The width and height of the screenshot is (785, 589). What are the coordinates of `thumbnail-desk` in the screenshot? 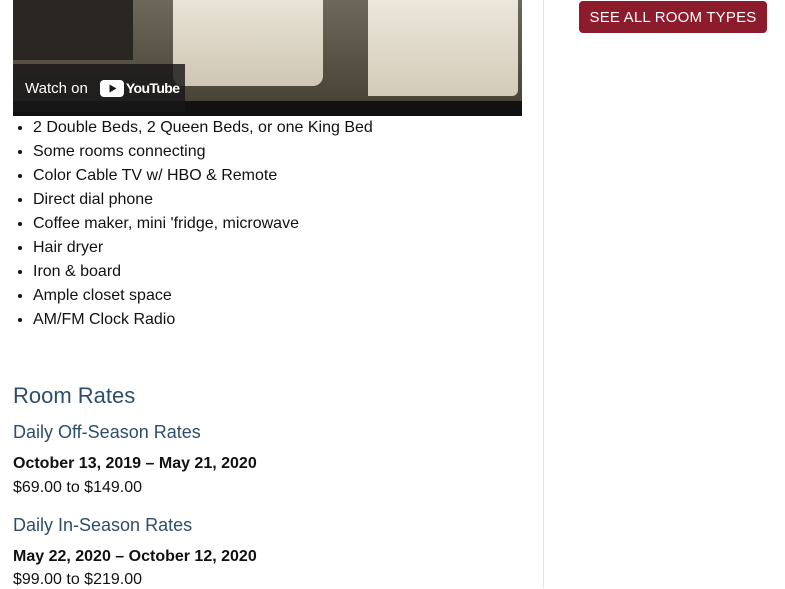 It's located at (73, 30).